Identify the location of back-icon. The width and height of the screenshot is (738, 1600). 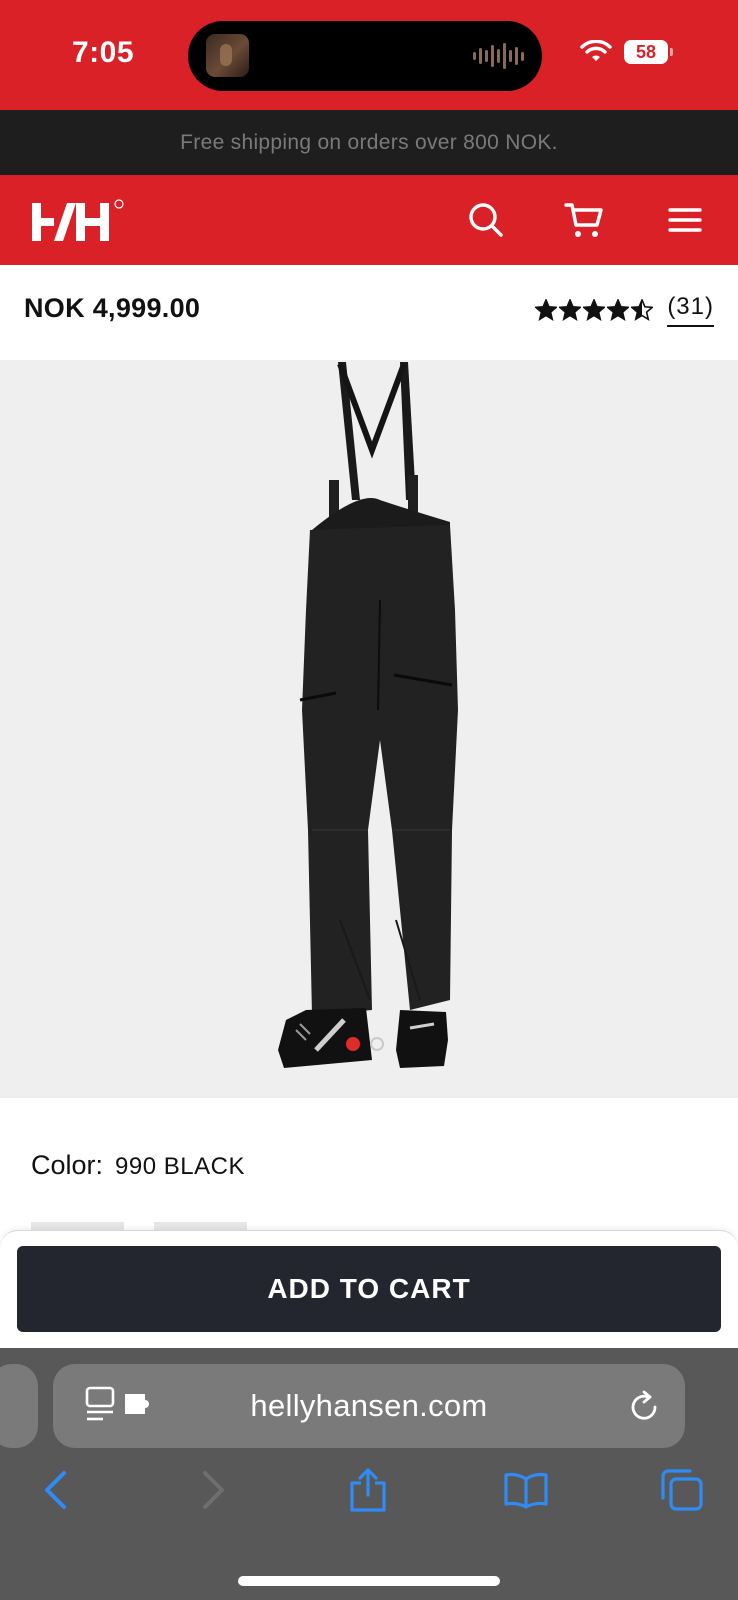
(55, 1490).